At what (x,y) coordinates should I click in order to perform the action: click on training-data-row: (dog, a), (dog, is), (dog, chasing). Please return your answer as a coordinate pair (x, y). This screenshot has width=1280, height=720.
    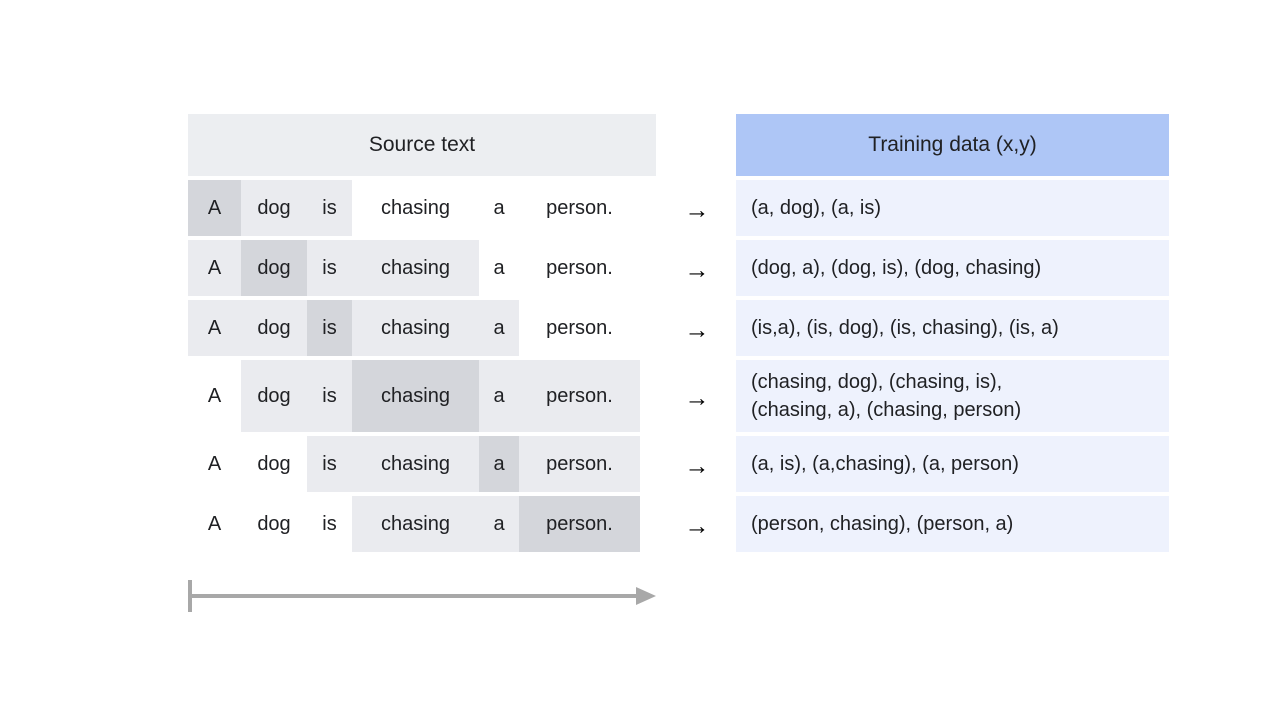
    Looking at the image, I should click on (952, 268).